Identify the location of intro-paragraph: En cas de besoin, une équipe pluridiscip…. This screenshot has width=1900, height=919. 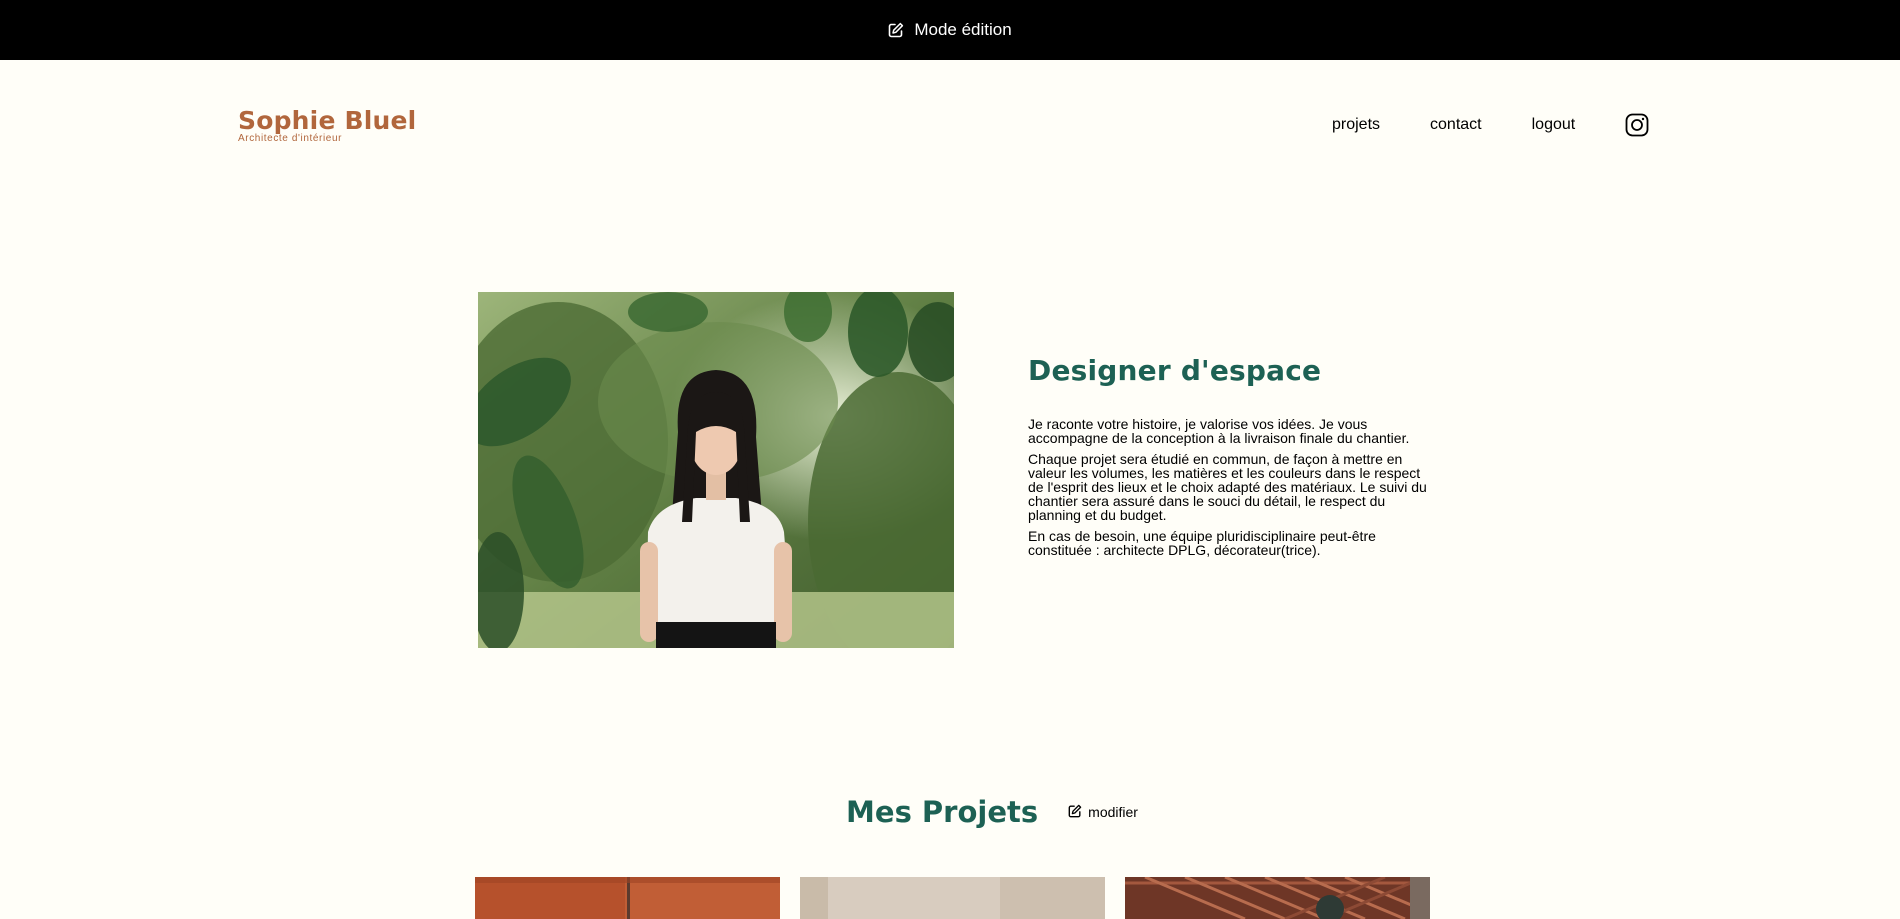
(1202, 543).